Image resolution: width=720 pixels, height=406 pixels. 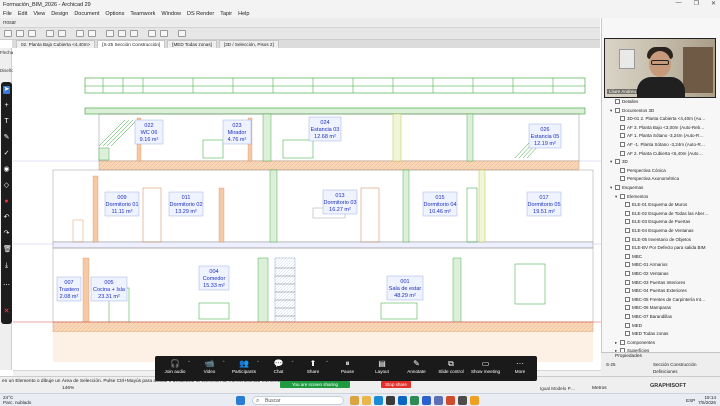 I want to click on navigator-item: ▾ 3D, so click(x=663, y=161).